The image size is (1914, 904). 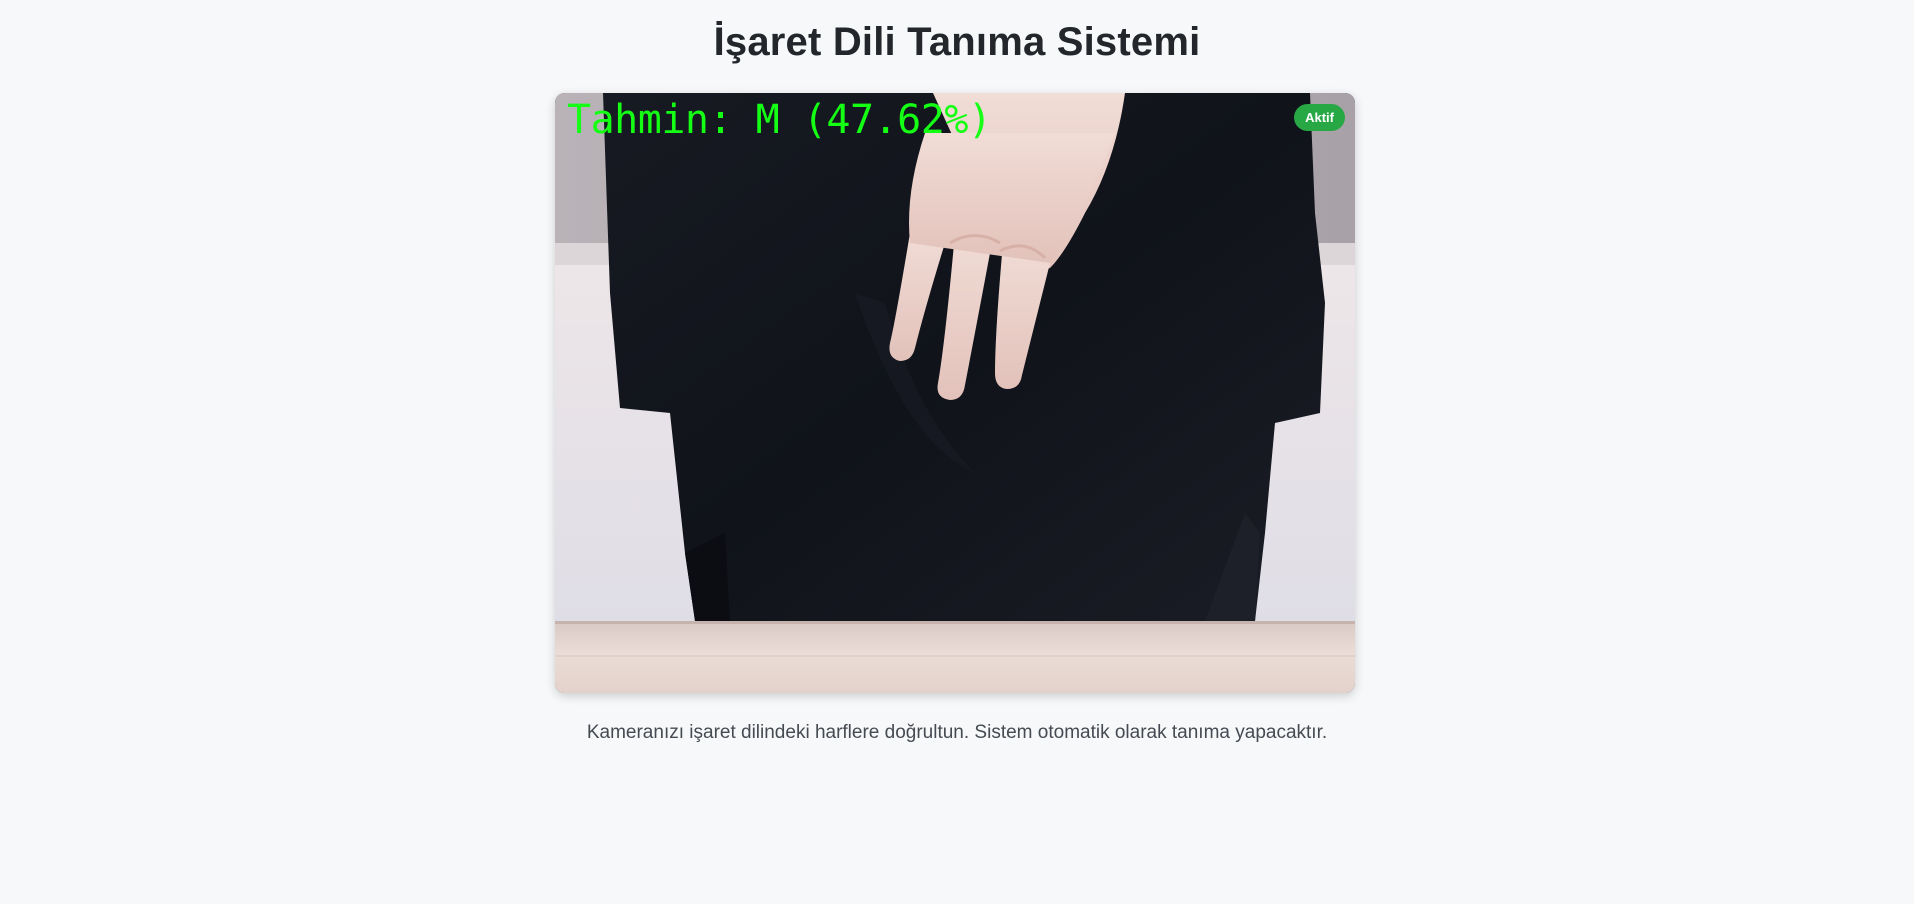 What do you see at coordinates (1319, 117) in the screenshot?
I see `status-badge: Aktif` at bounding box center [1319, 117].